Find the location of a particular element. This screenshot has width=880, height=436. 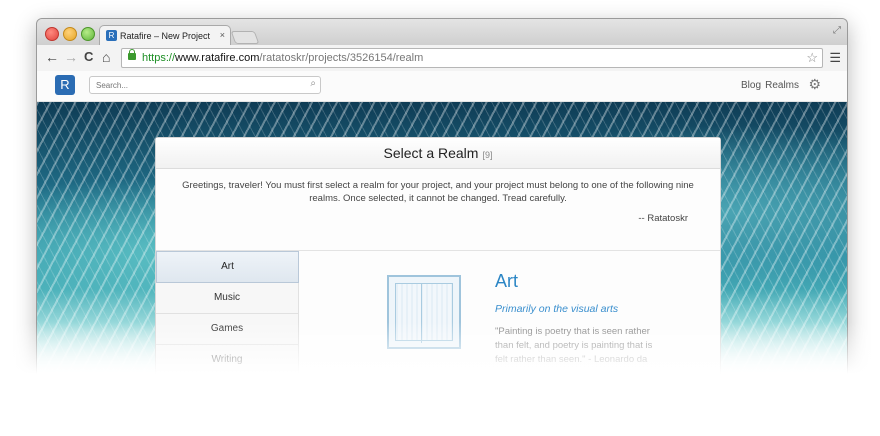

back-icon: ← is located at coordinates (52, 57).